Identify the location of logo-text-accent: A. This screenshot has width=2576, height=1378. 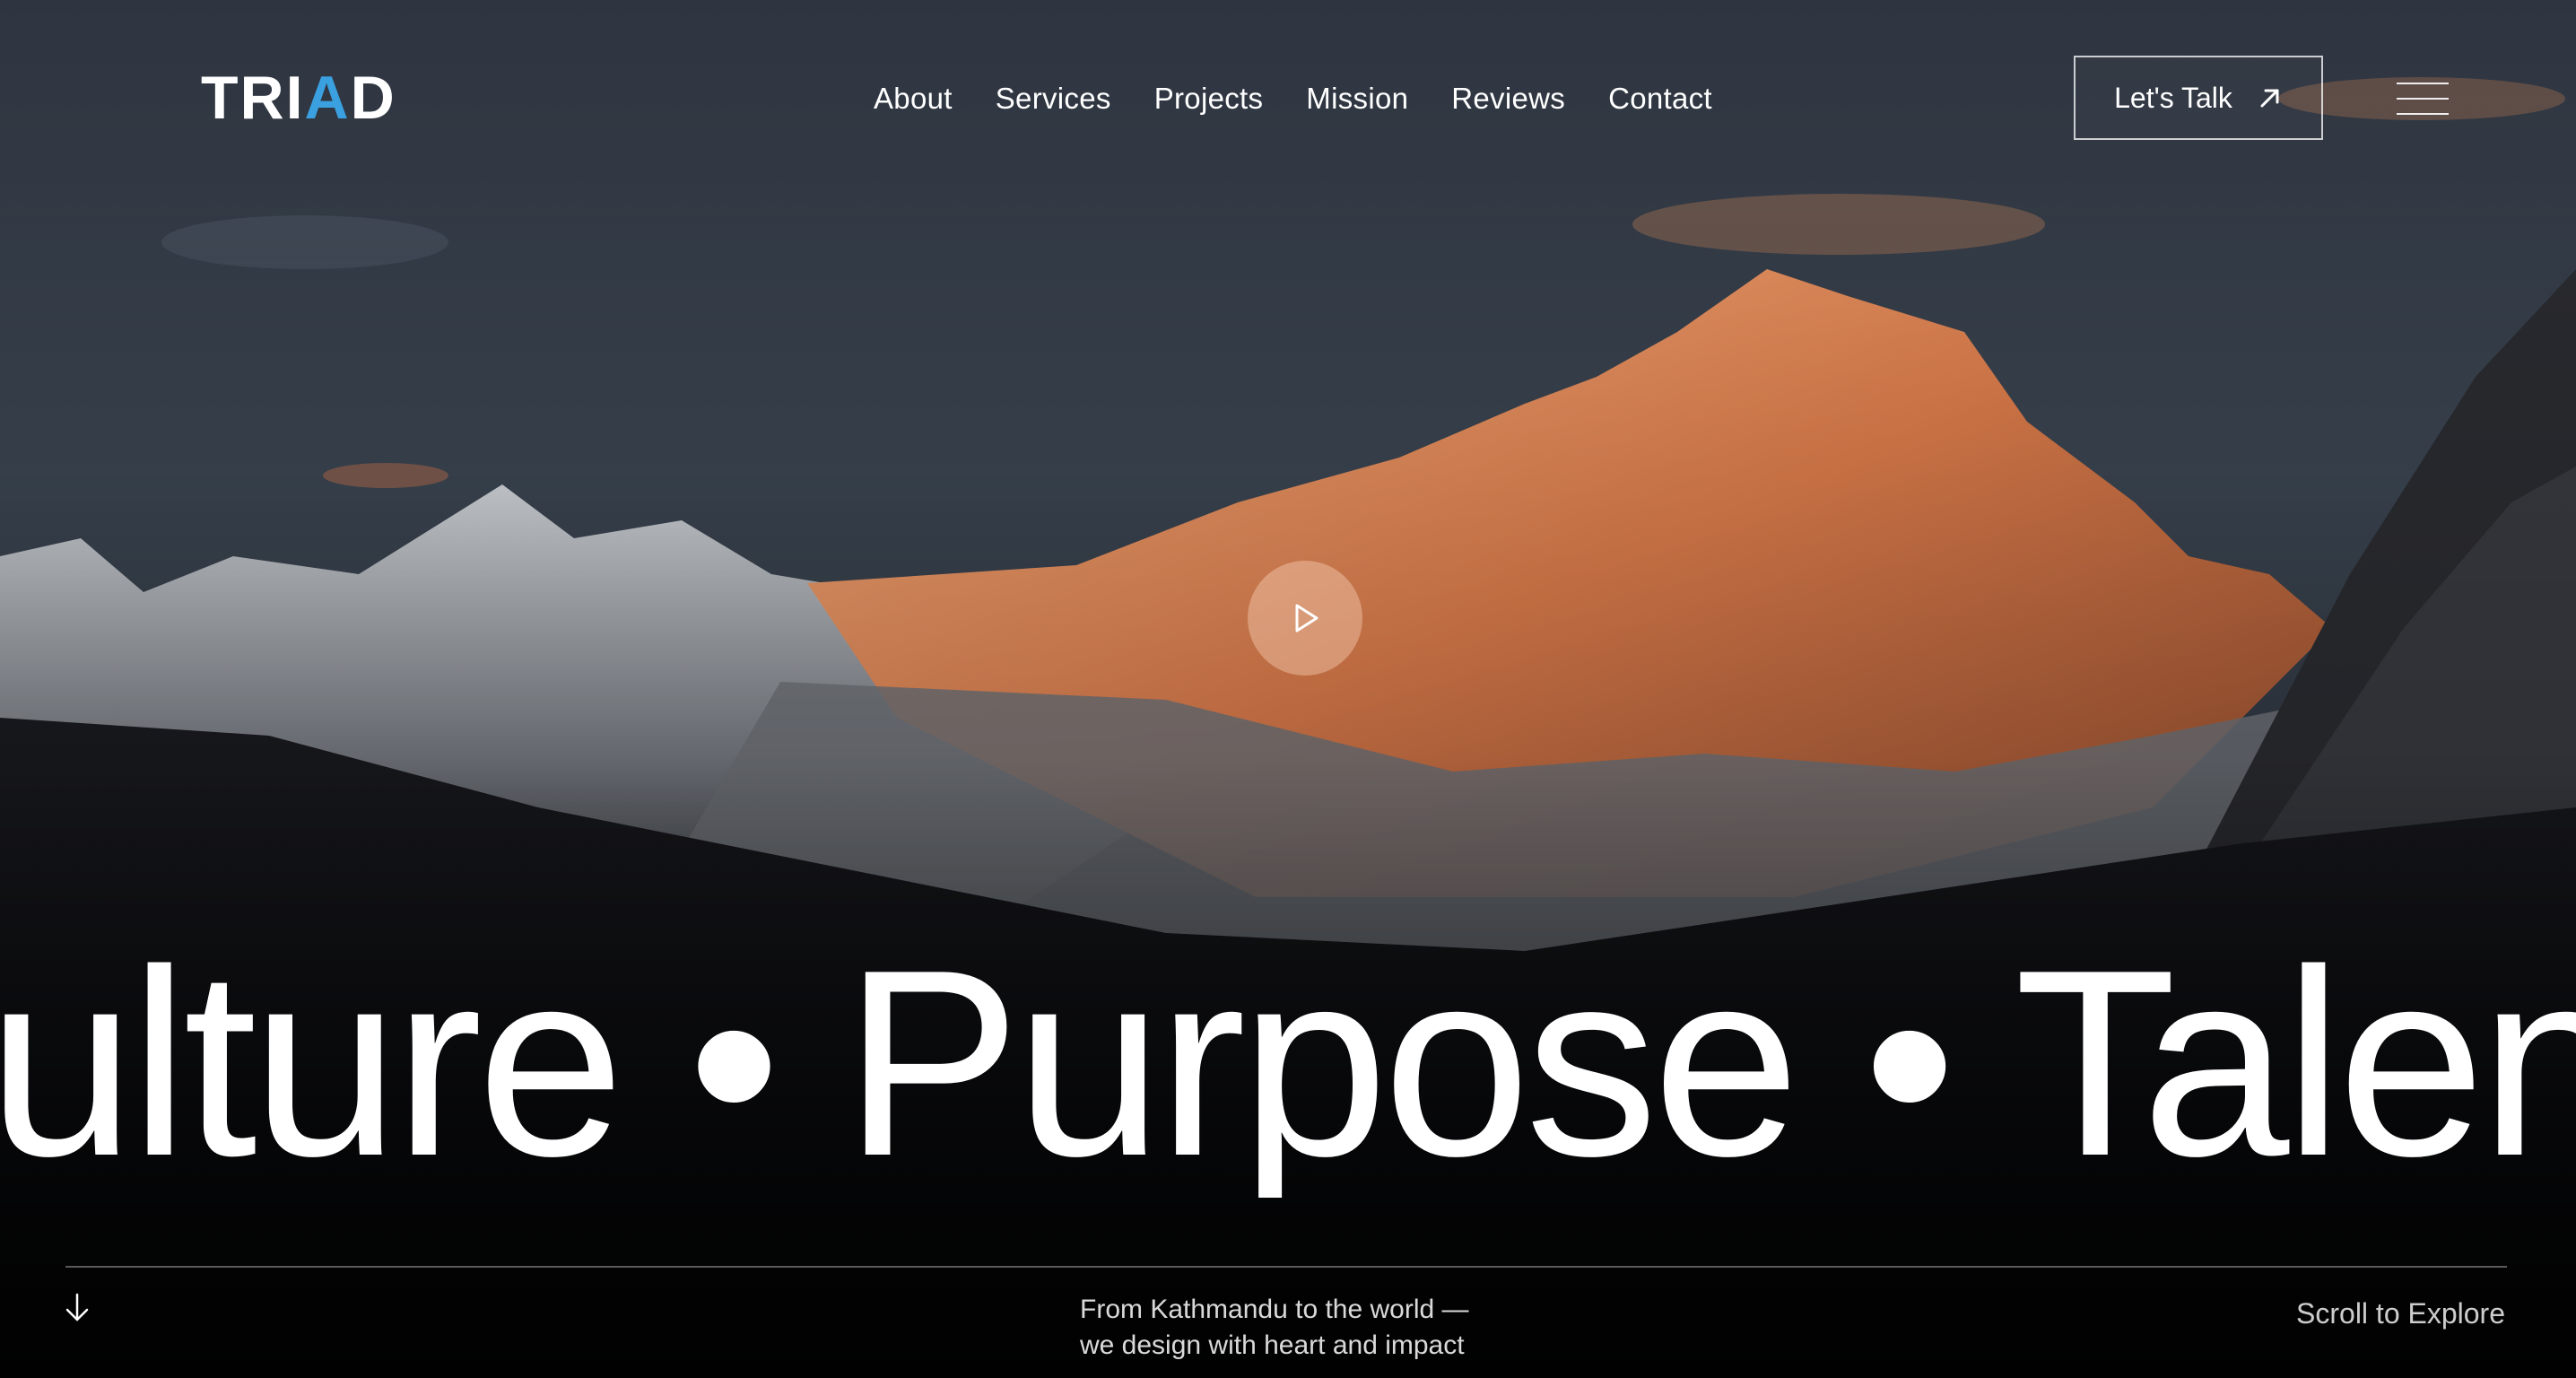
(327, 98).